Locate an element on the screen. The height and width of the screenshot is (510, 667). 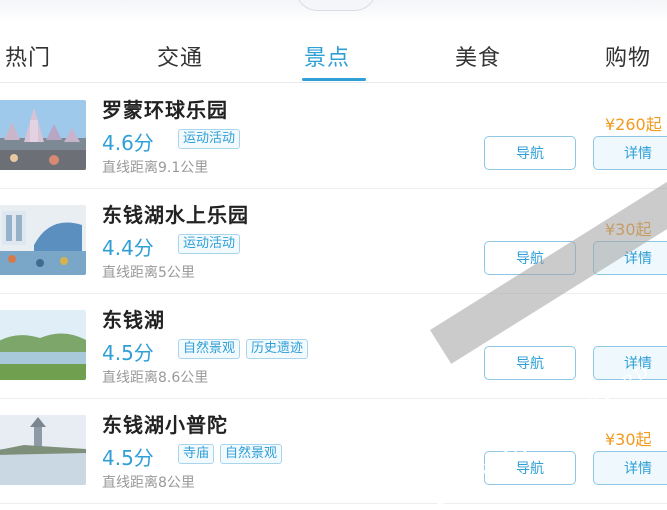
tag-list: 自然景观 历史遗迹 is located at coordinates (243, 349).